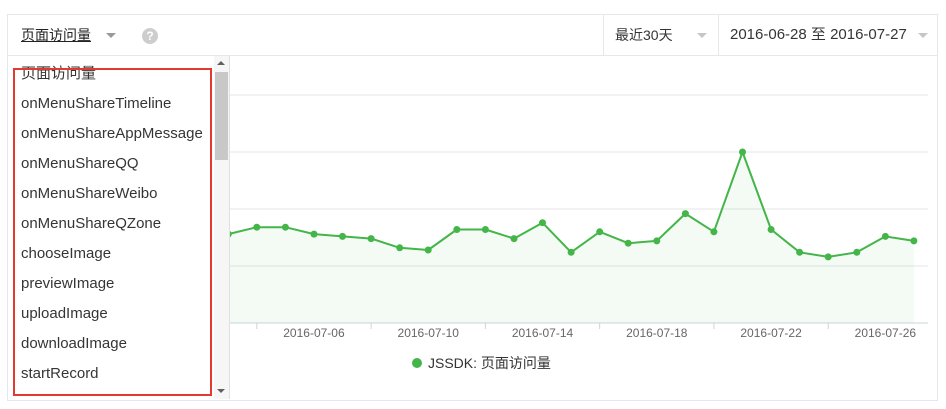  Describe the element at coordinates (111, 74) in the screenshot. I see `dropdown-option: 页面访问量` at that location.